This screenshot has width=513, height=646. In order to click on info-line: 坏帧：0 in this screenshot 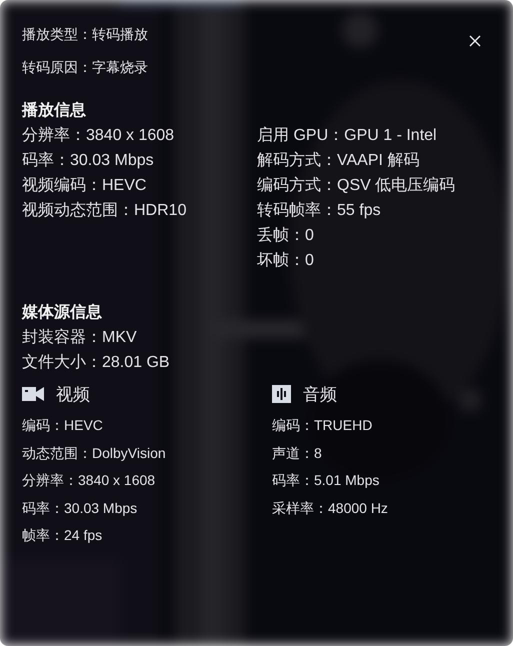, I will do `click(285, 260)`.